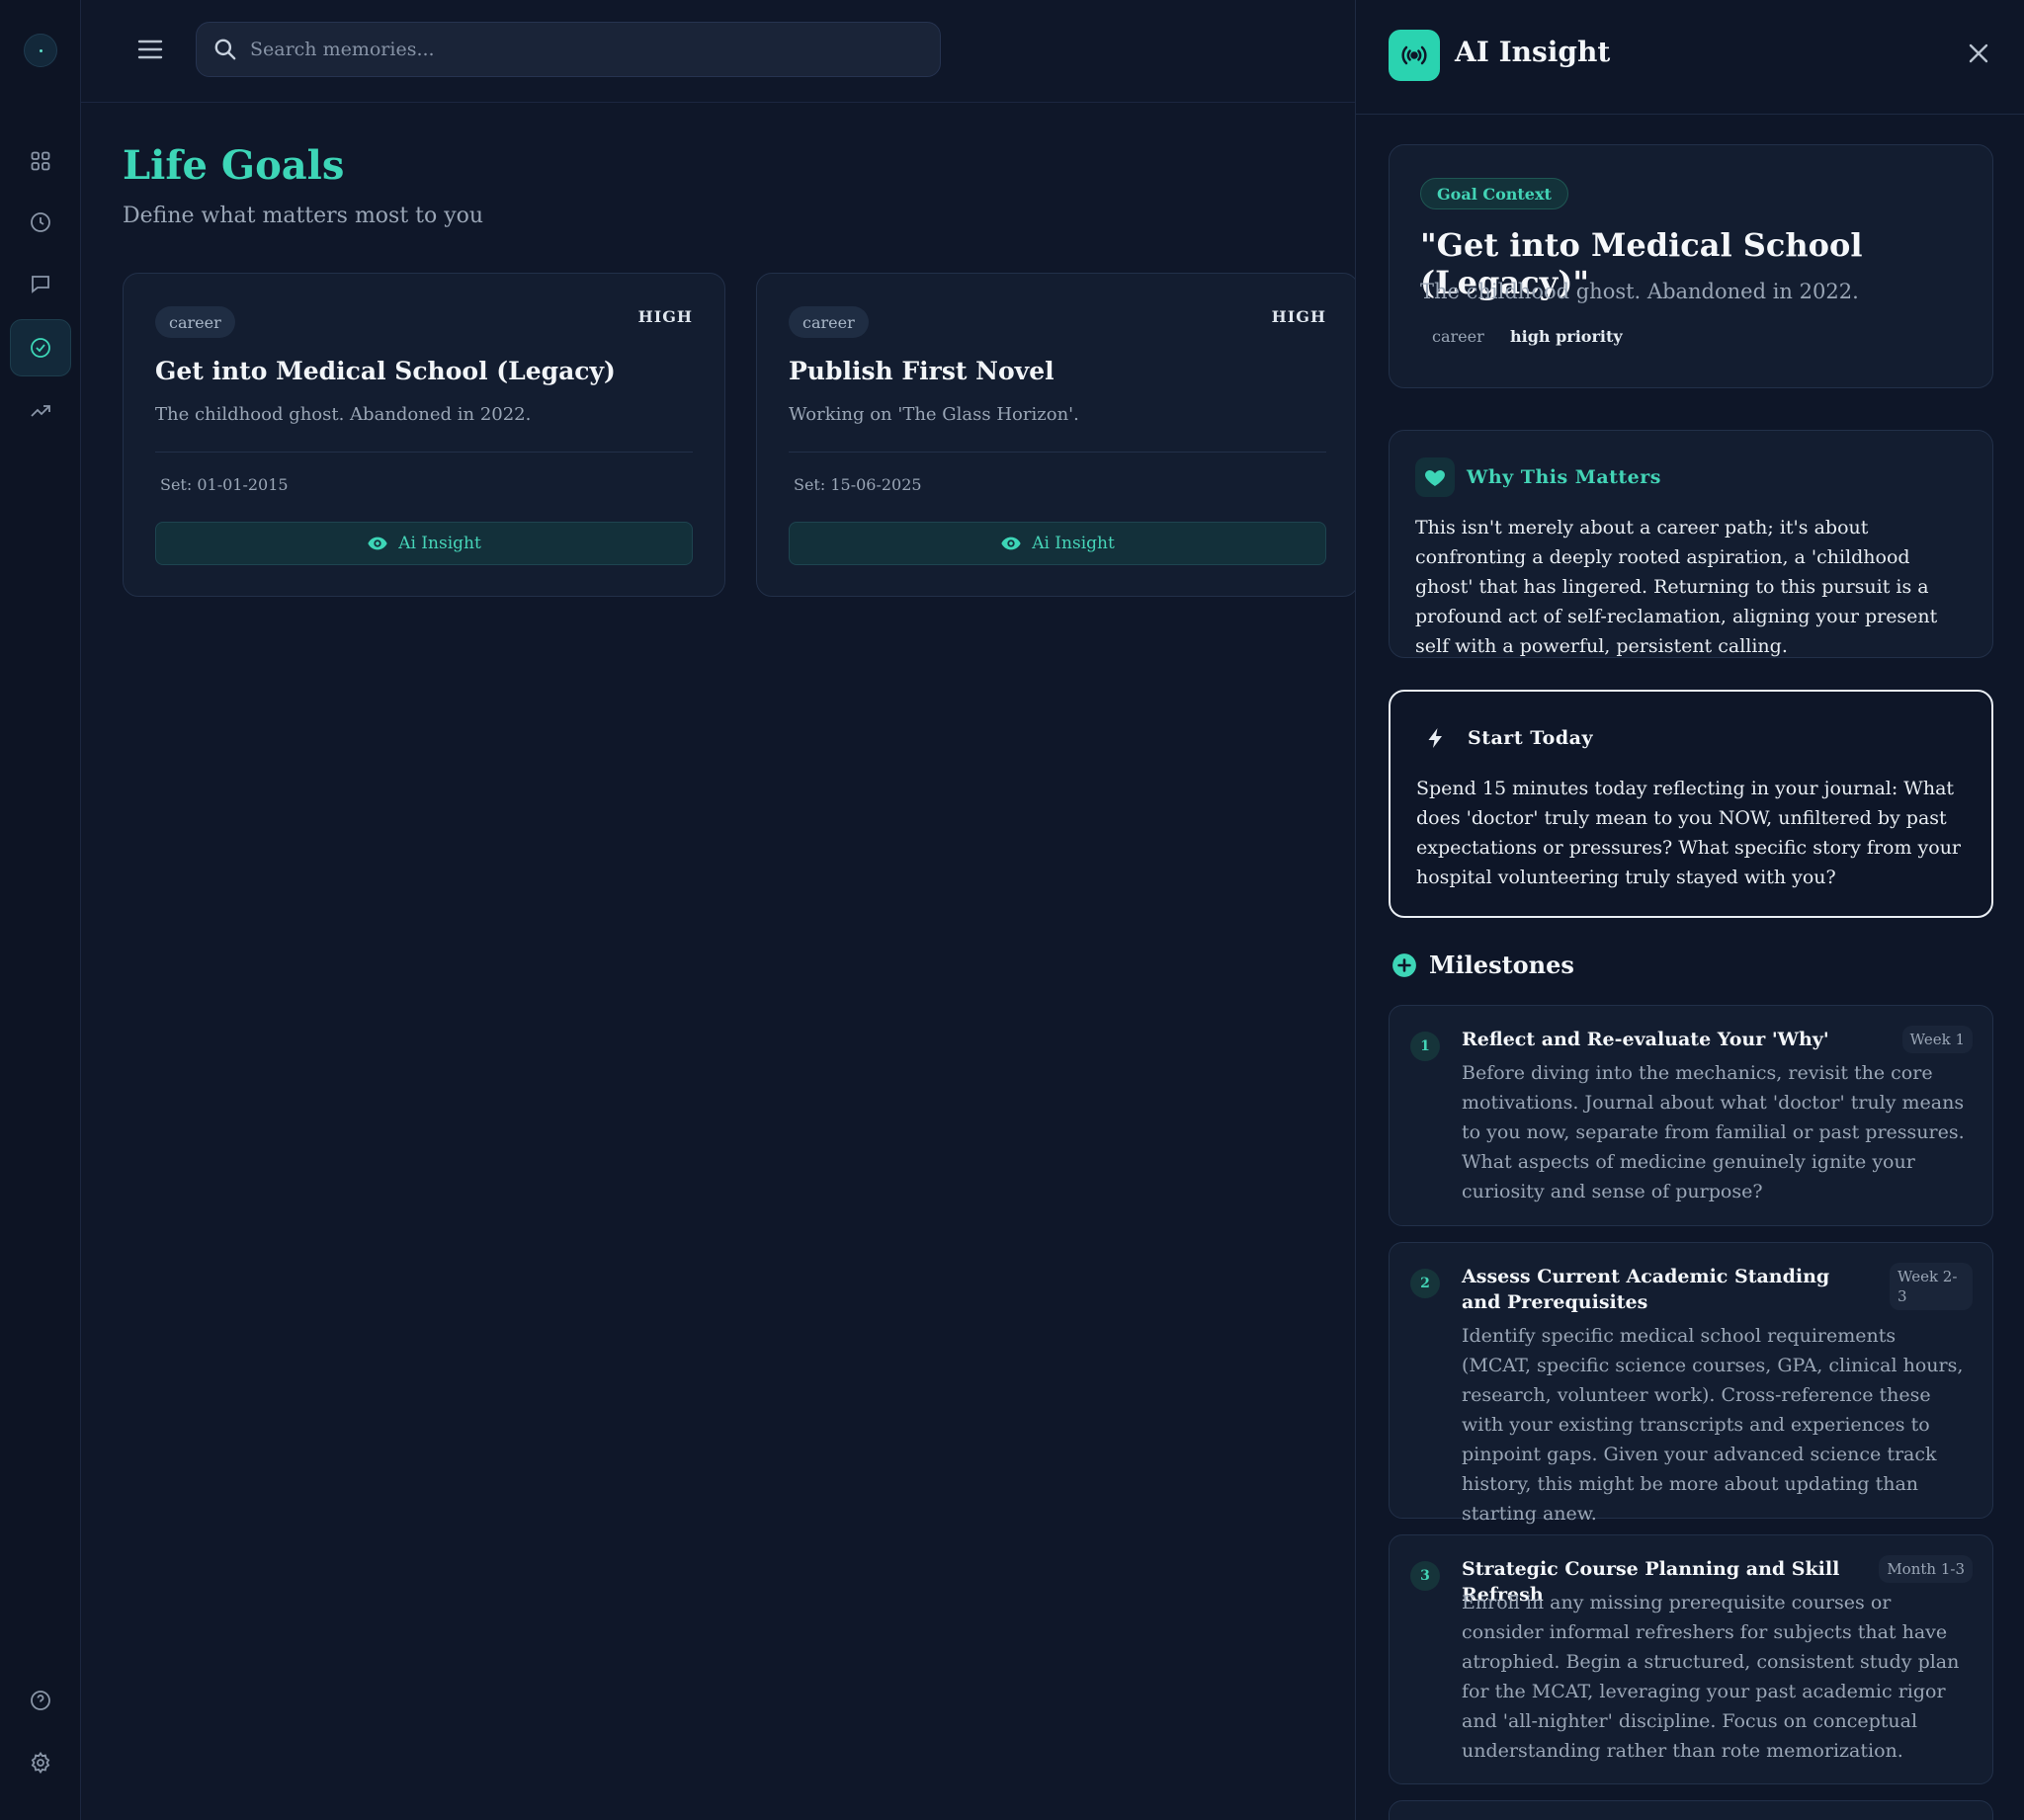 This screenshot has height=1820, width=2024. I want to click on goal-description: The childhood ghost. Abandoned in 2022., so click(343, 414).